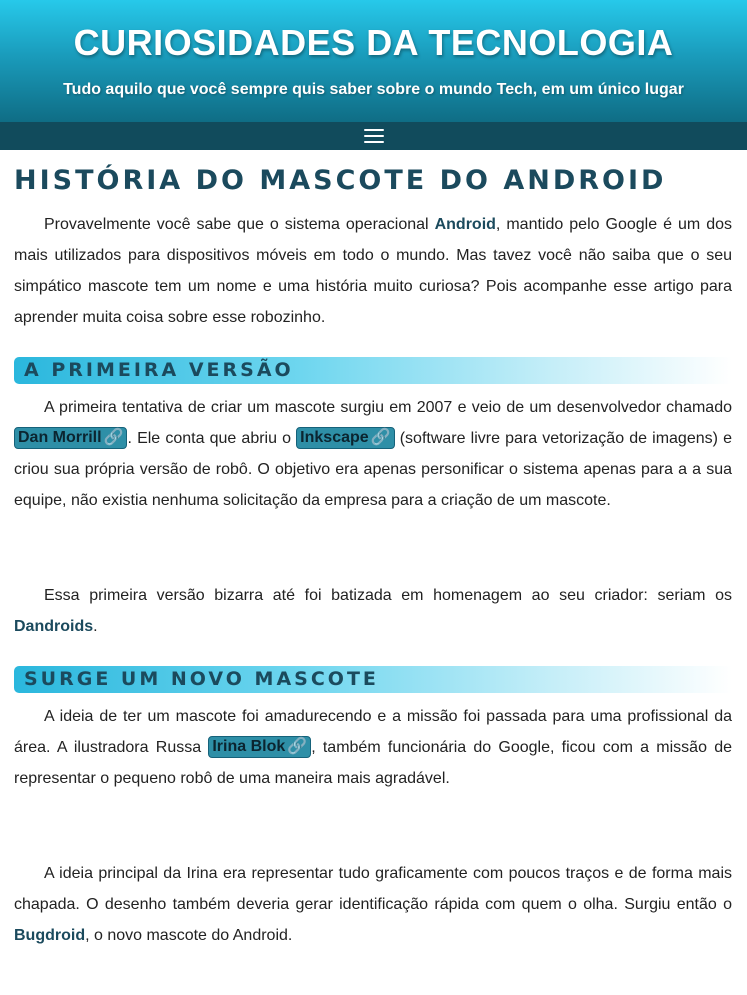 The image size is (747, 995). Describe the element at coordinates (60, 437) in the screenshot. I see `link-label: Dan Morrill` at that location.